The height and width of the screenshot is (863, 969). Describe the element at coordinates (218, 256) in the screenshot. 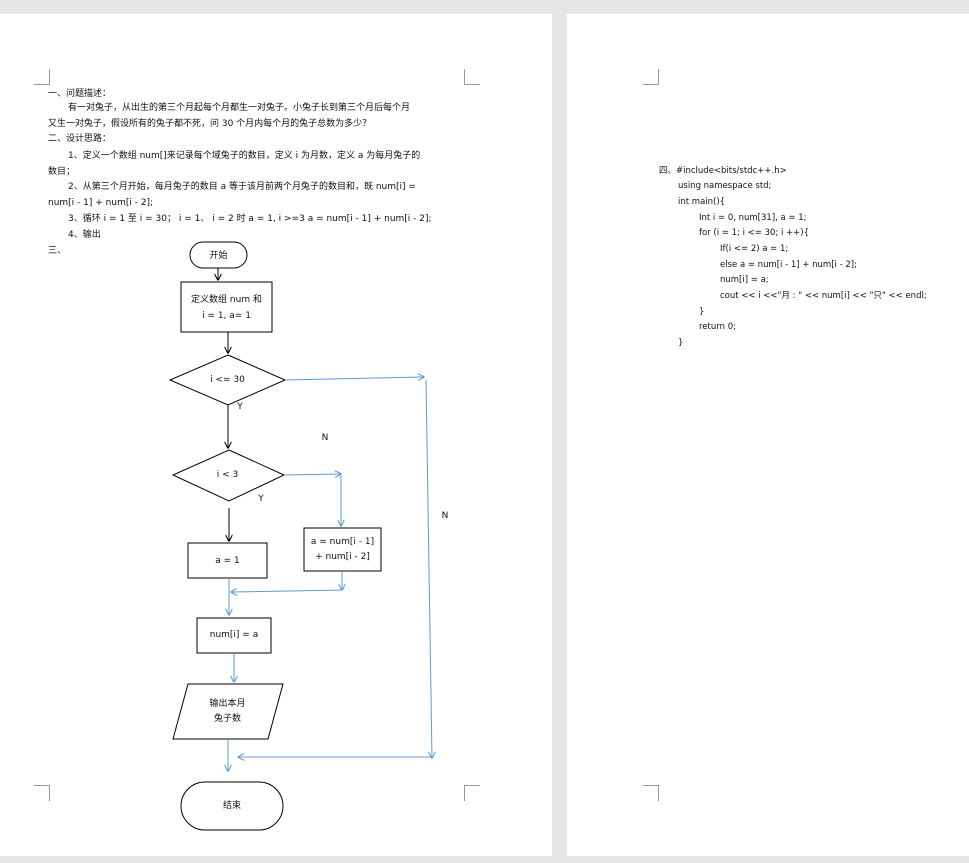

I see `flow-start-label: 开始` at that location.